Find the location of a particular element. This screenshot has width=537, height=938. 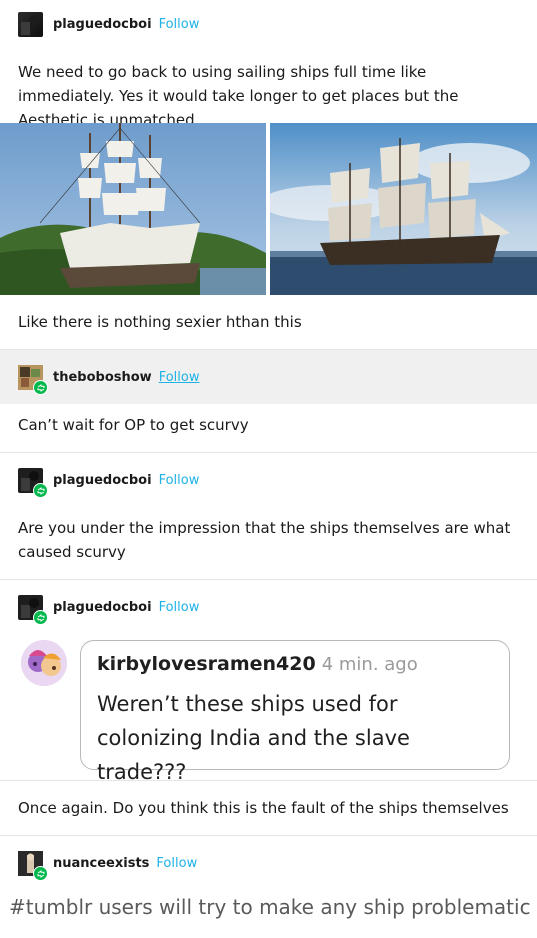

quoted-avatar is located at coordinates (44, 663).